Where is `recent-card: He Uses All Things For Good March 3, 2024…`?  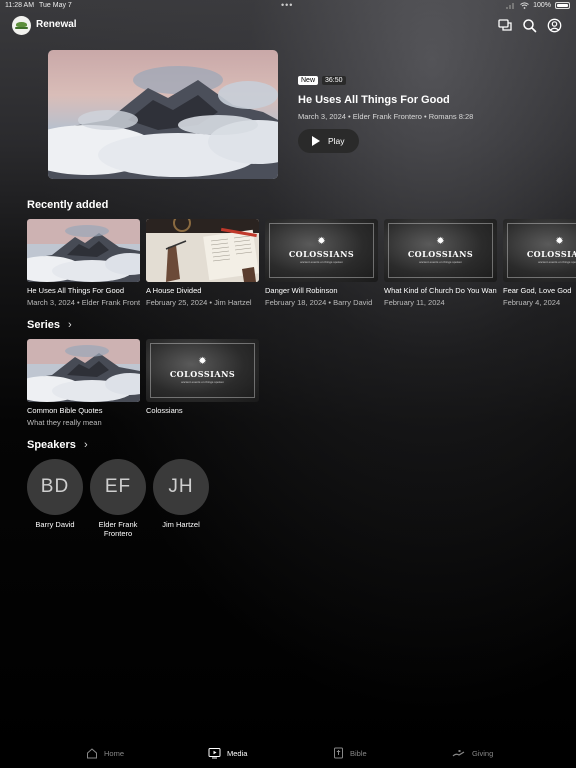 recent-card: He Uses All Things For Good March 3, 2024… is located at coordinates (83, 263).